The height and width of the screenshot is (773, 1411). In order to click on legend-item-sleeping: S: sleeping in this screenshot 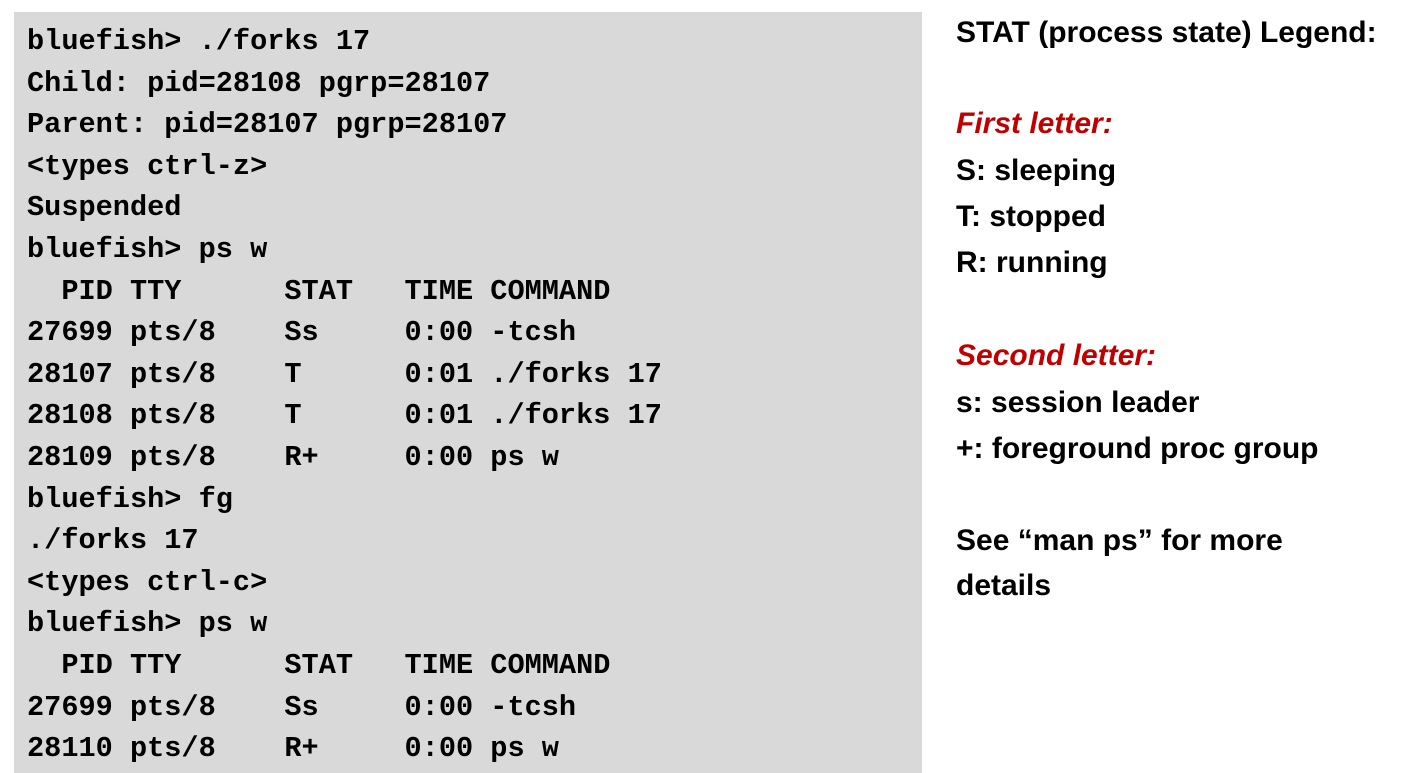, I will do `click(1036, 170)`.